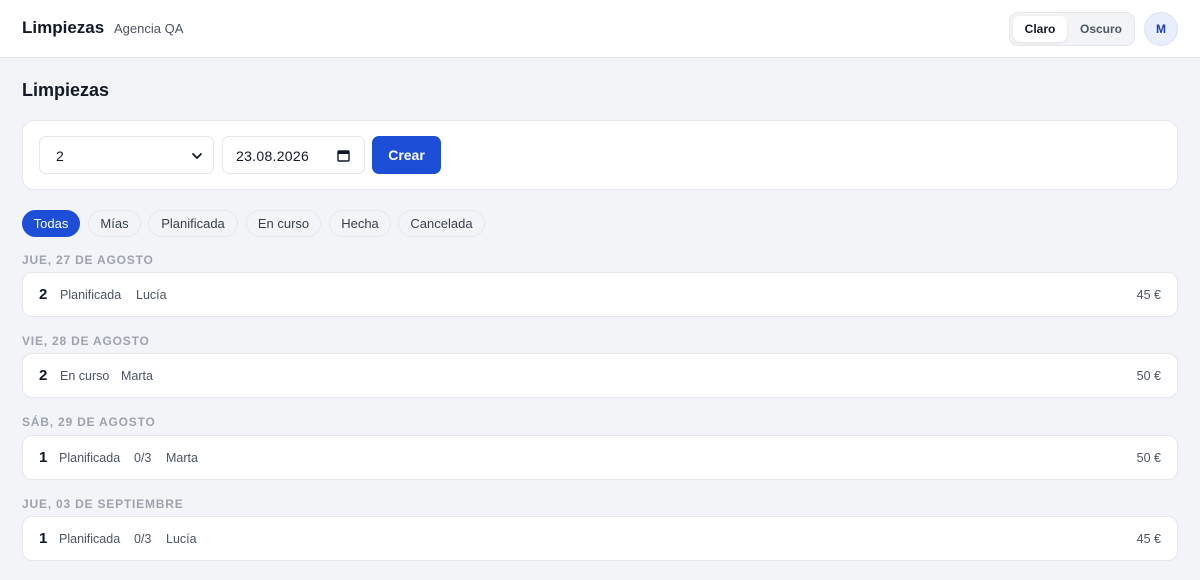 Image resolution: width=1200 pixels, height=580 pixels. What do you see at coordinates (66, 90) in the screenshot?
I see `page-title: Limpiezas` at bounding box center [66, 90].